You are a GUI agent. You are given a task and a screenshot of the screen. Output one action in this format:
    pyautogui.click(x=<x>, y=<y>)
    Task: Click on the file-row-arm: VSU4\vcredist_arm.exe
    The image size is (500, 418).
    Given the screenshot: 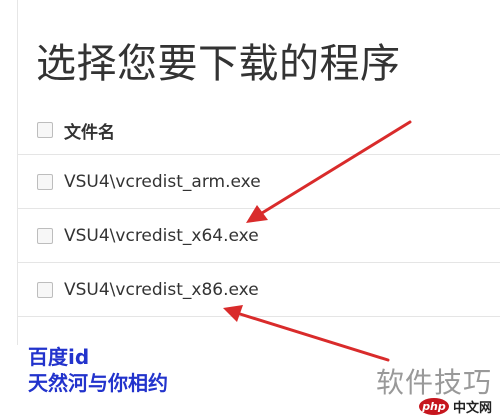 What is the action you would take?
    pyautogui.click(x=259, y=182)
    